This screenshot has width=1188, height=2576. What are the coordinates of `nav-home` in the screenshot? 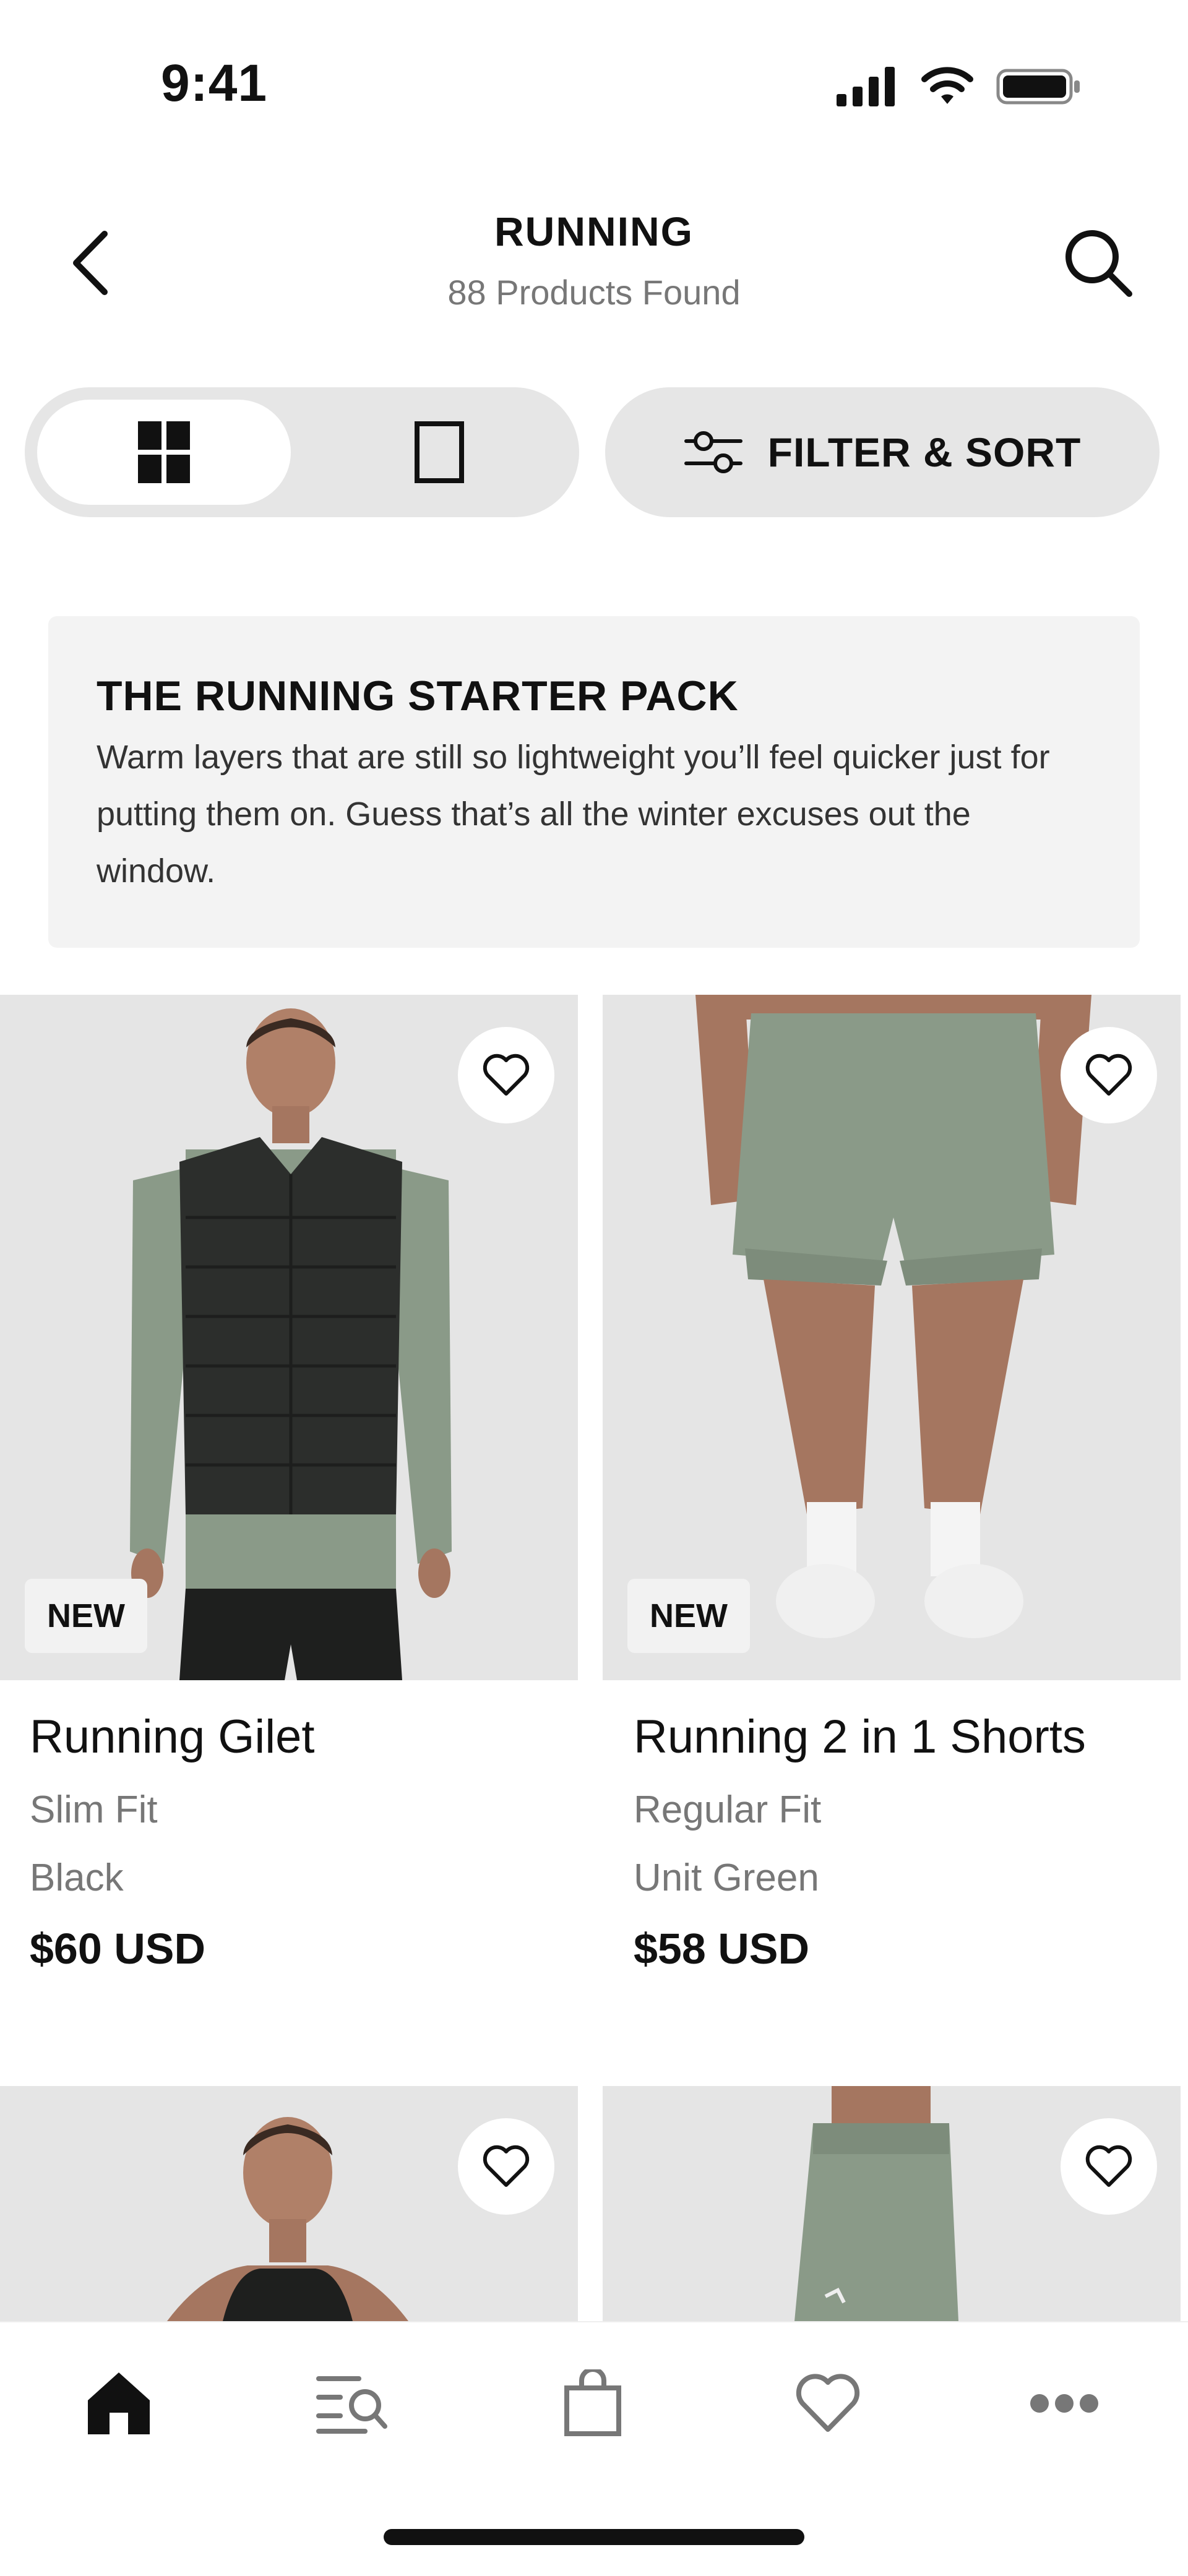 It's located at (119, 2403).